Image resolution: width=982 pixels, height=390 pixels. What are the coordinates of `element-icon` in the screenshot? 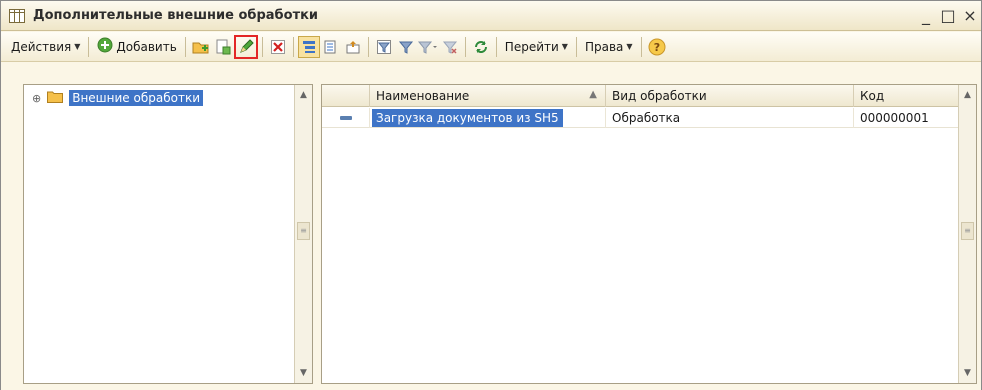 It's located at (345, 118).